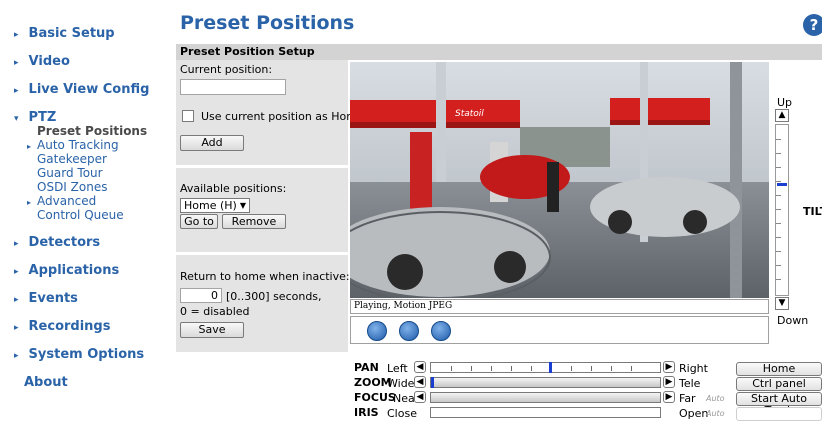 This screenshot has width=822, height=424. Describe the element at coordinates (687, 398) in the screenshot. I see `focus-max-label: Far` at that location.